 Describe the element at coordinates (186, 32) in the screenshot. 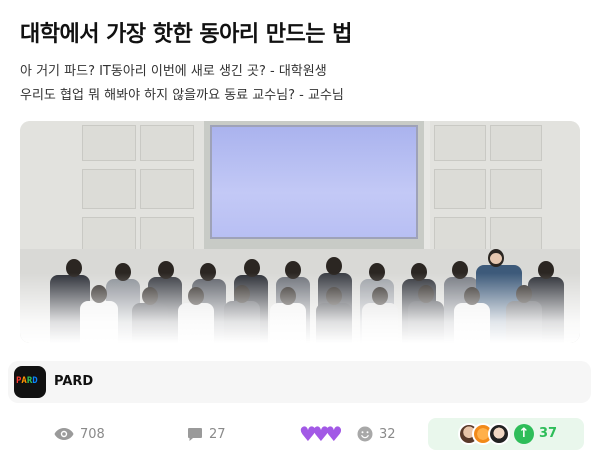

I see `post-title: 대학에서 가장 핫한 동아리 만드는 법` at that location.